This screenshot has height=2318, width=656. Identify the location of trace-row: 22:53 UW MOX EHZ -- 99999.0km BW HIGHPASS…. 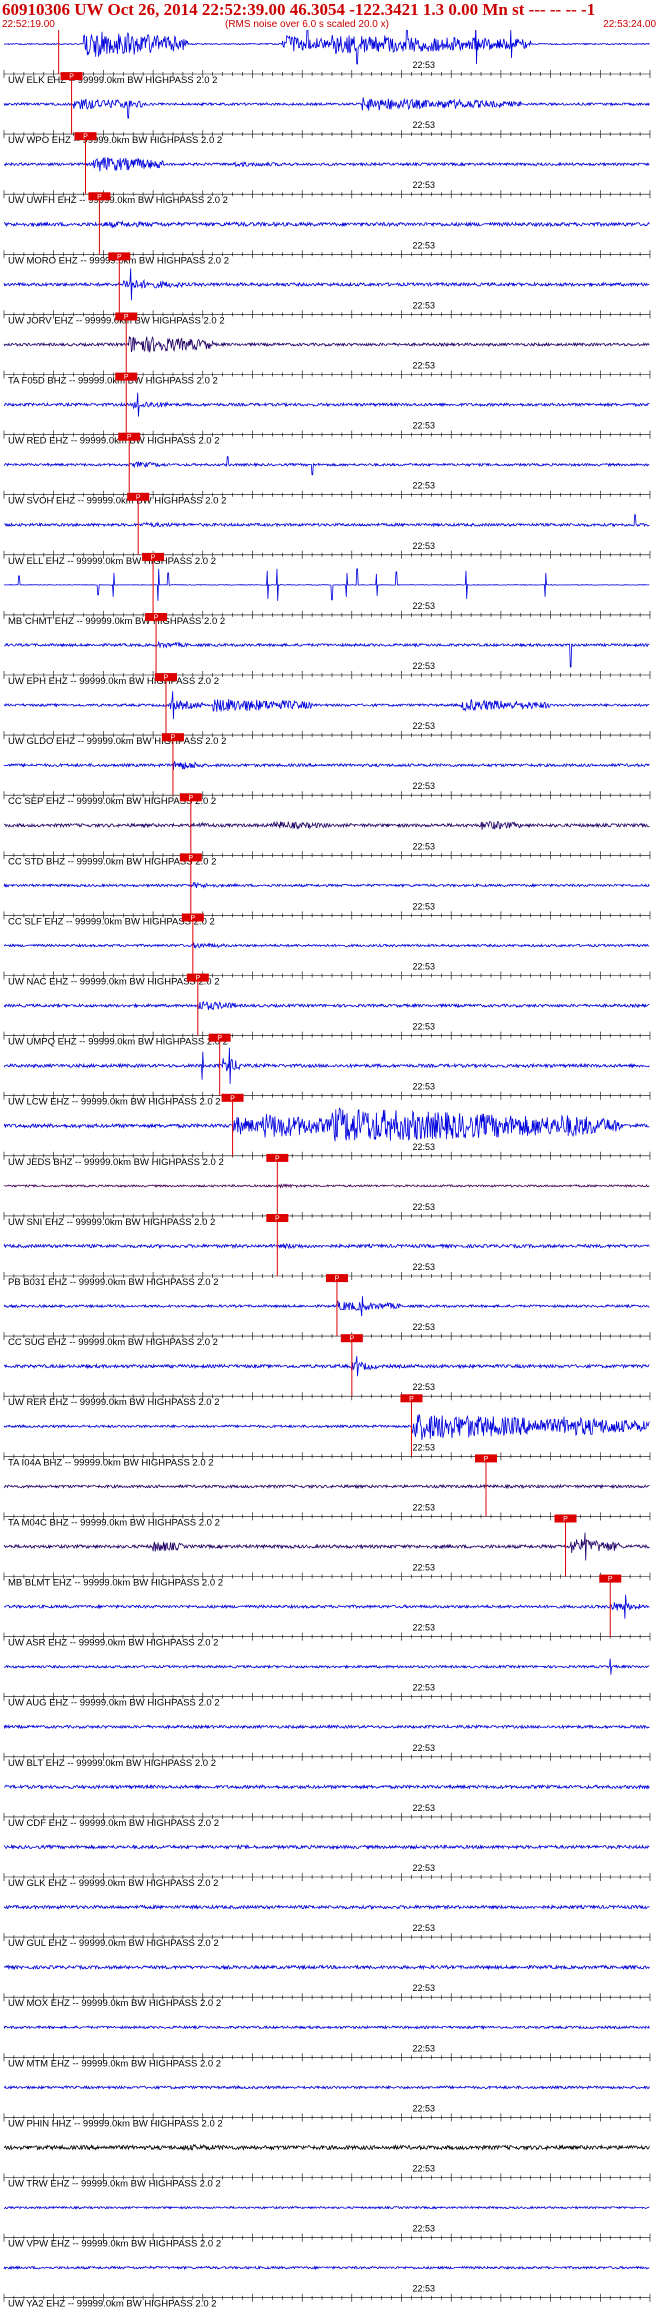
(327, 1986).